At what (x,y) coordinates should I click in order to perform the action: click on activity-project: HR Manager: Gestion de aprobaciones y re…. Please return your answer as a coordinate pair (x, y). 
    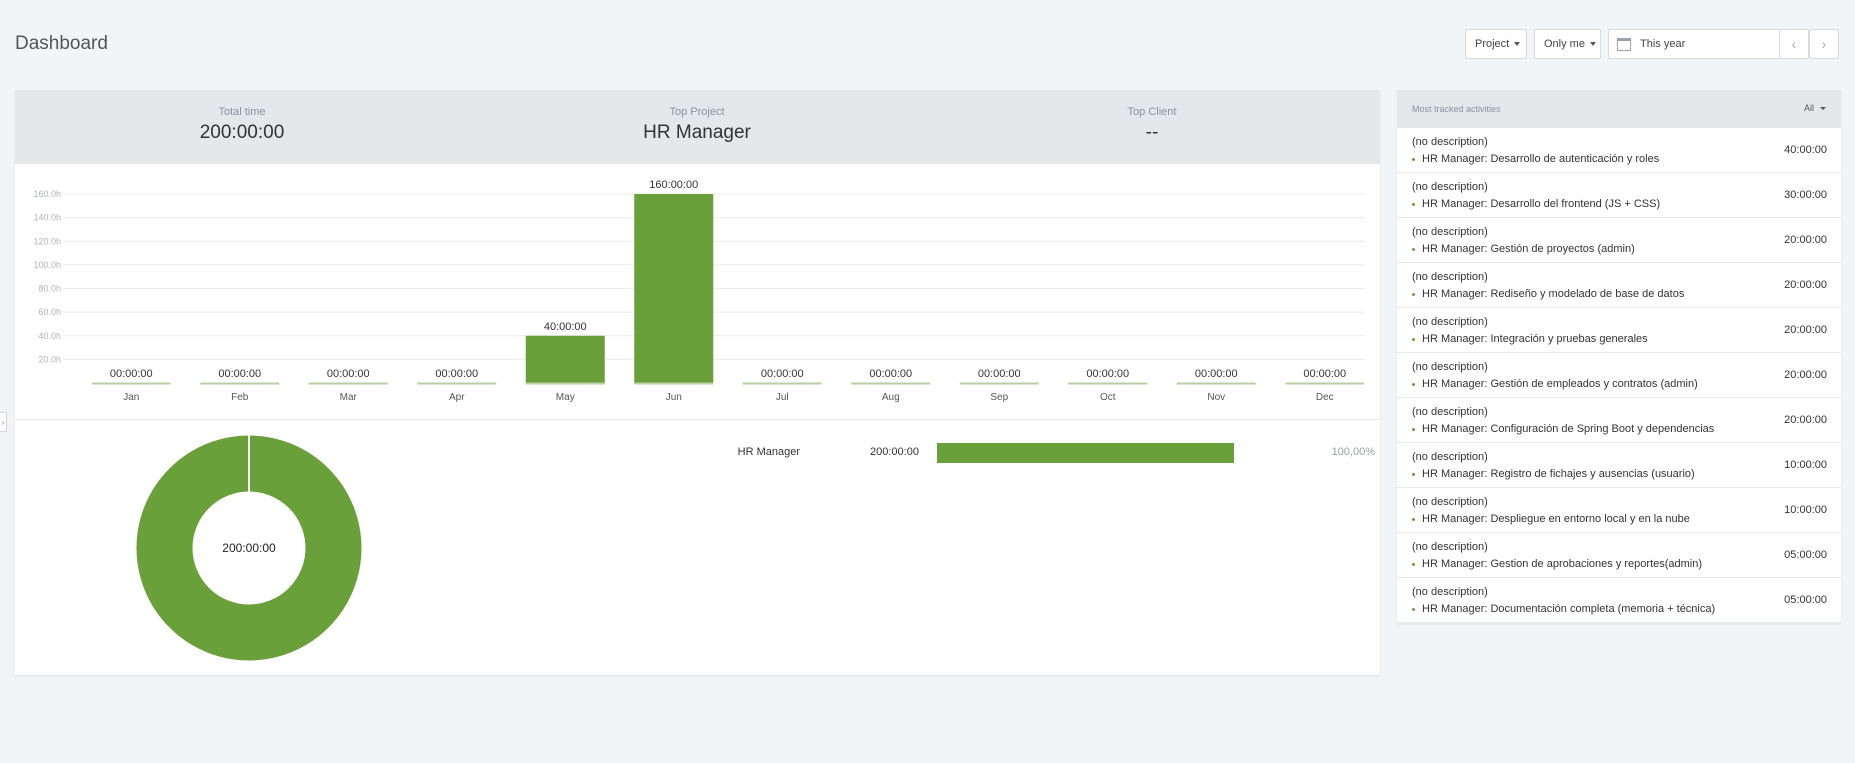
    Looking at the image, I should click on (1557, 564).